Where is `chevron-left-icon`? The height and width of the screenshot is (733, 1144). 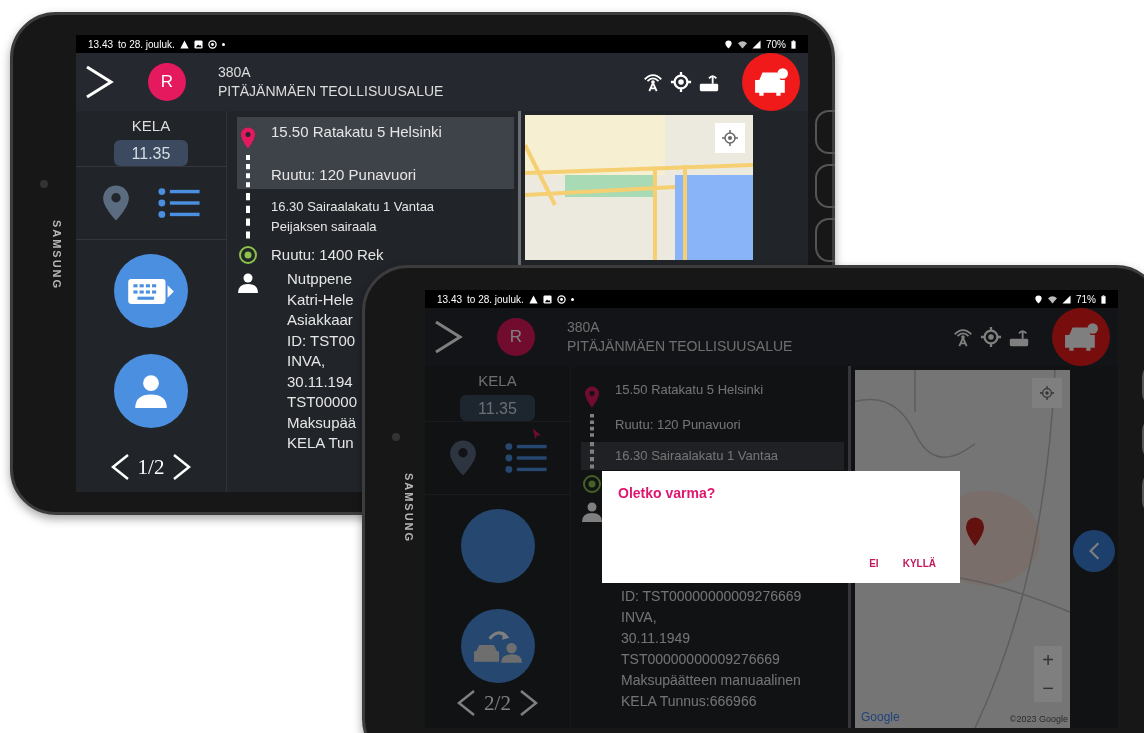
chevron-left-icon is located at coordinates (1094, 551).